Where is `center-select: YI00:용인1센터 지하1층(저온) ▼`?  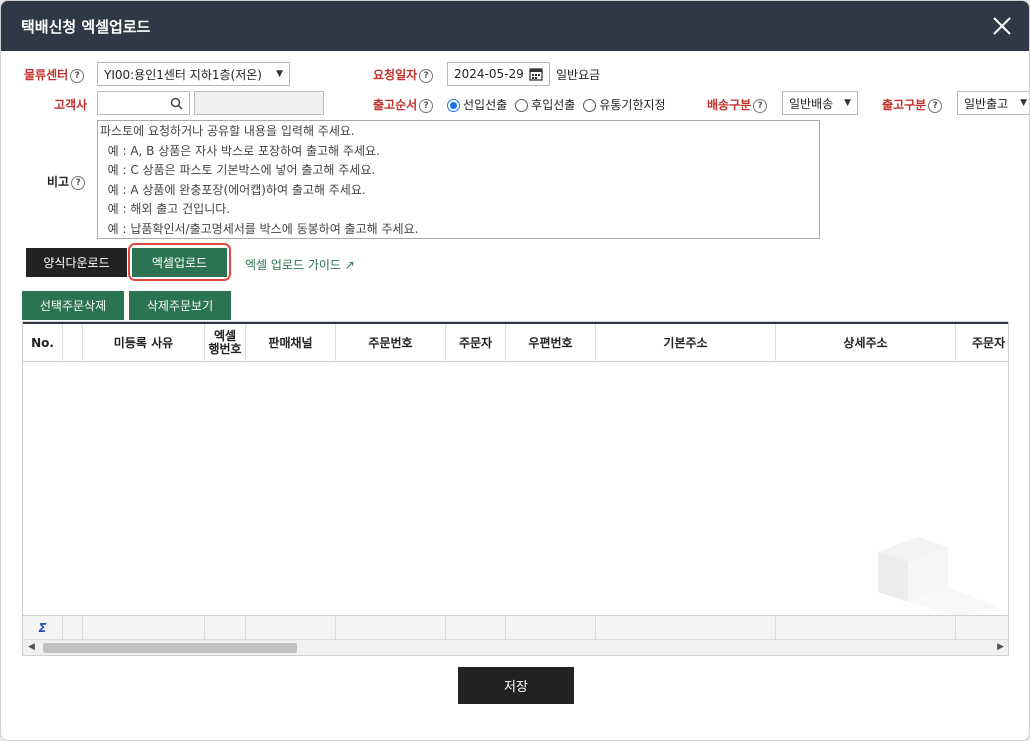 center-select: YI00:용인1센터 지하1층(저온) ▼ is located at coordinates (193, 74).